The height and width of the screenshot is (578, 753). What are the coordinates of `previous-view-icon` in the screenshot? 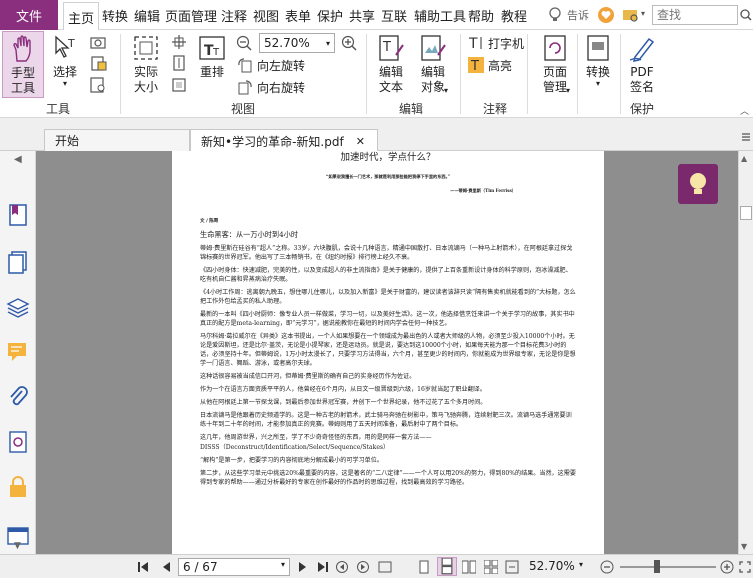 It's located at (342, 567).